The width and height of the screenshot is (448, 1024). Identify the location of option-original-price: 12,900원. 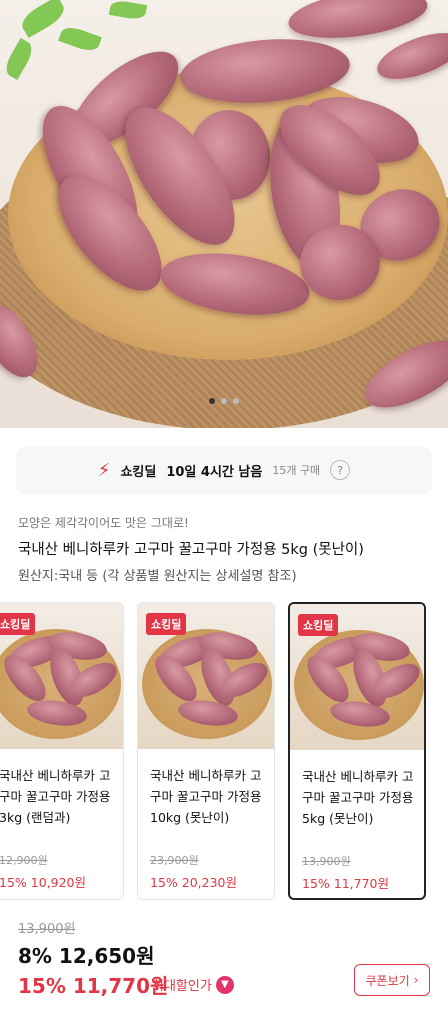
(24, 860).